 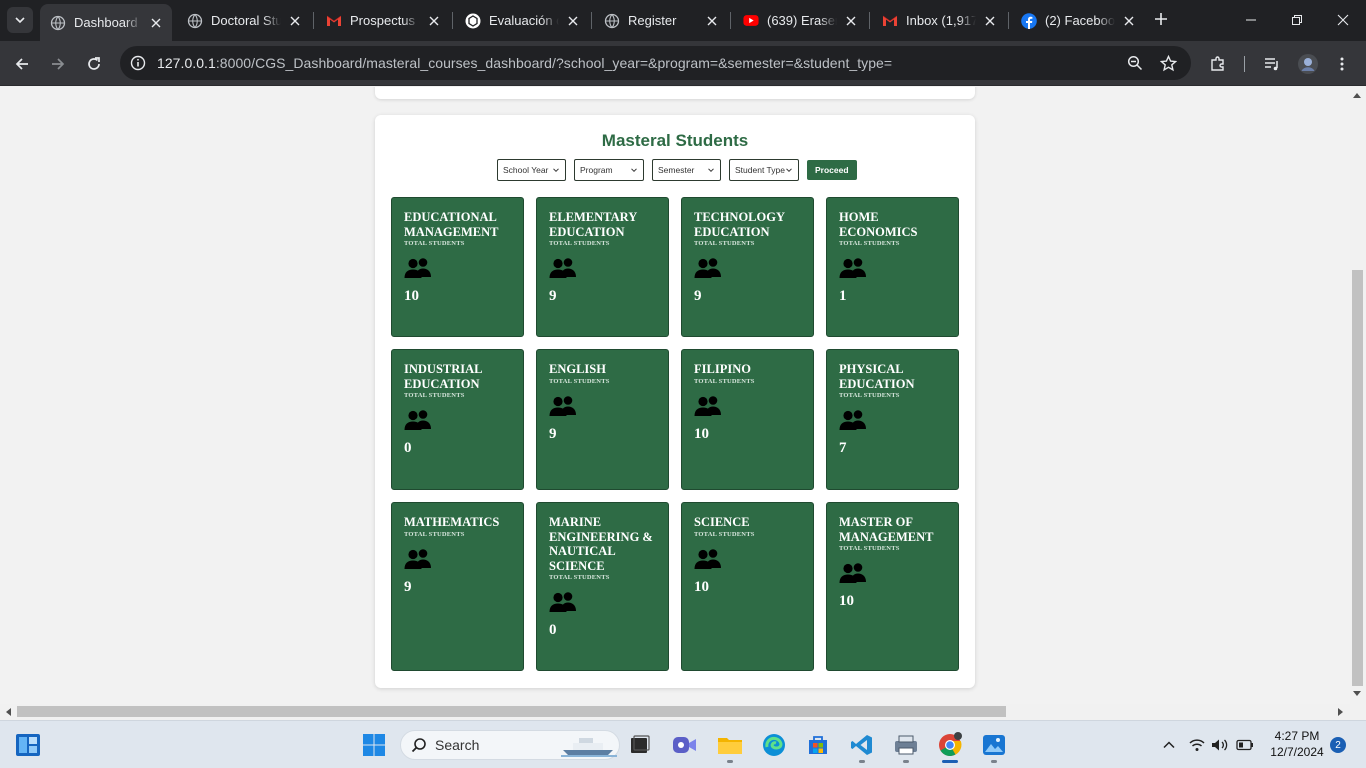 What do you see at coordinates (8, 712) in the screenshot?
I see `scroll-left-arrow-icon` at bounding box center [8, 712].